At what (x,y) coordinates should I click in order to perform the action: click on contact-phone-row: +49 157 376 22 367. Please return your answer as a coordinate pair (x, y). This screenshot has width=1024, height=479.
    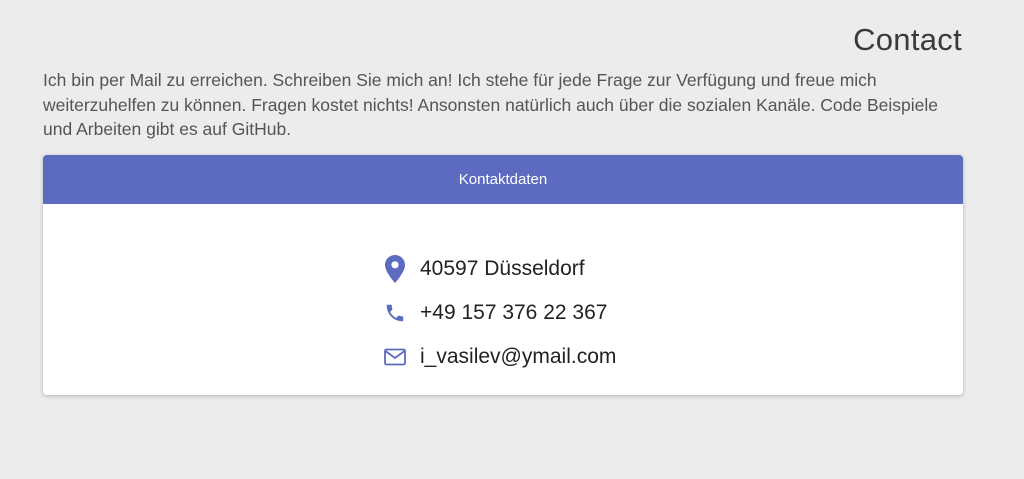
    Looking at the image, I should click on (500, 313).